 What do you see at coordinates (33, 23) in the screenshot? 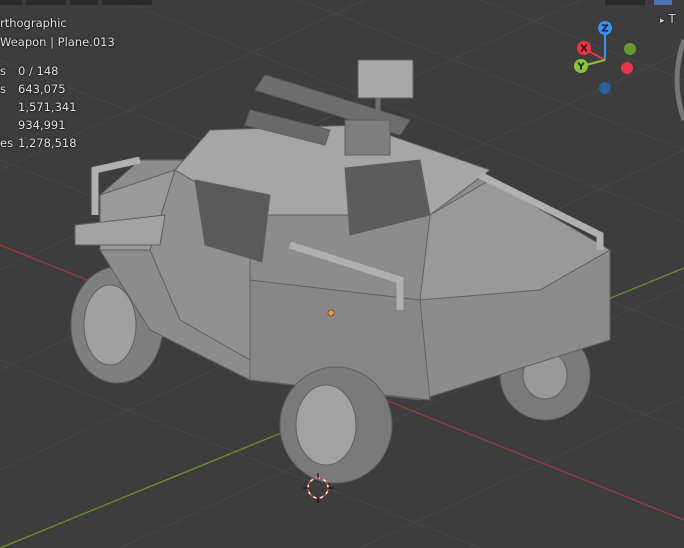
I see `view-mode-label: rthographic` at bounding box center [33, 23].